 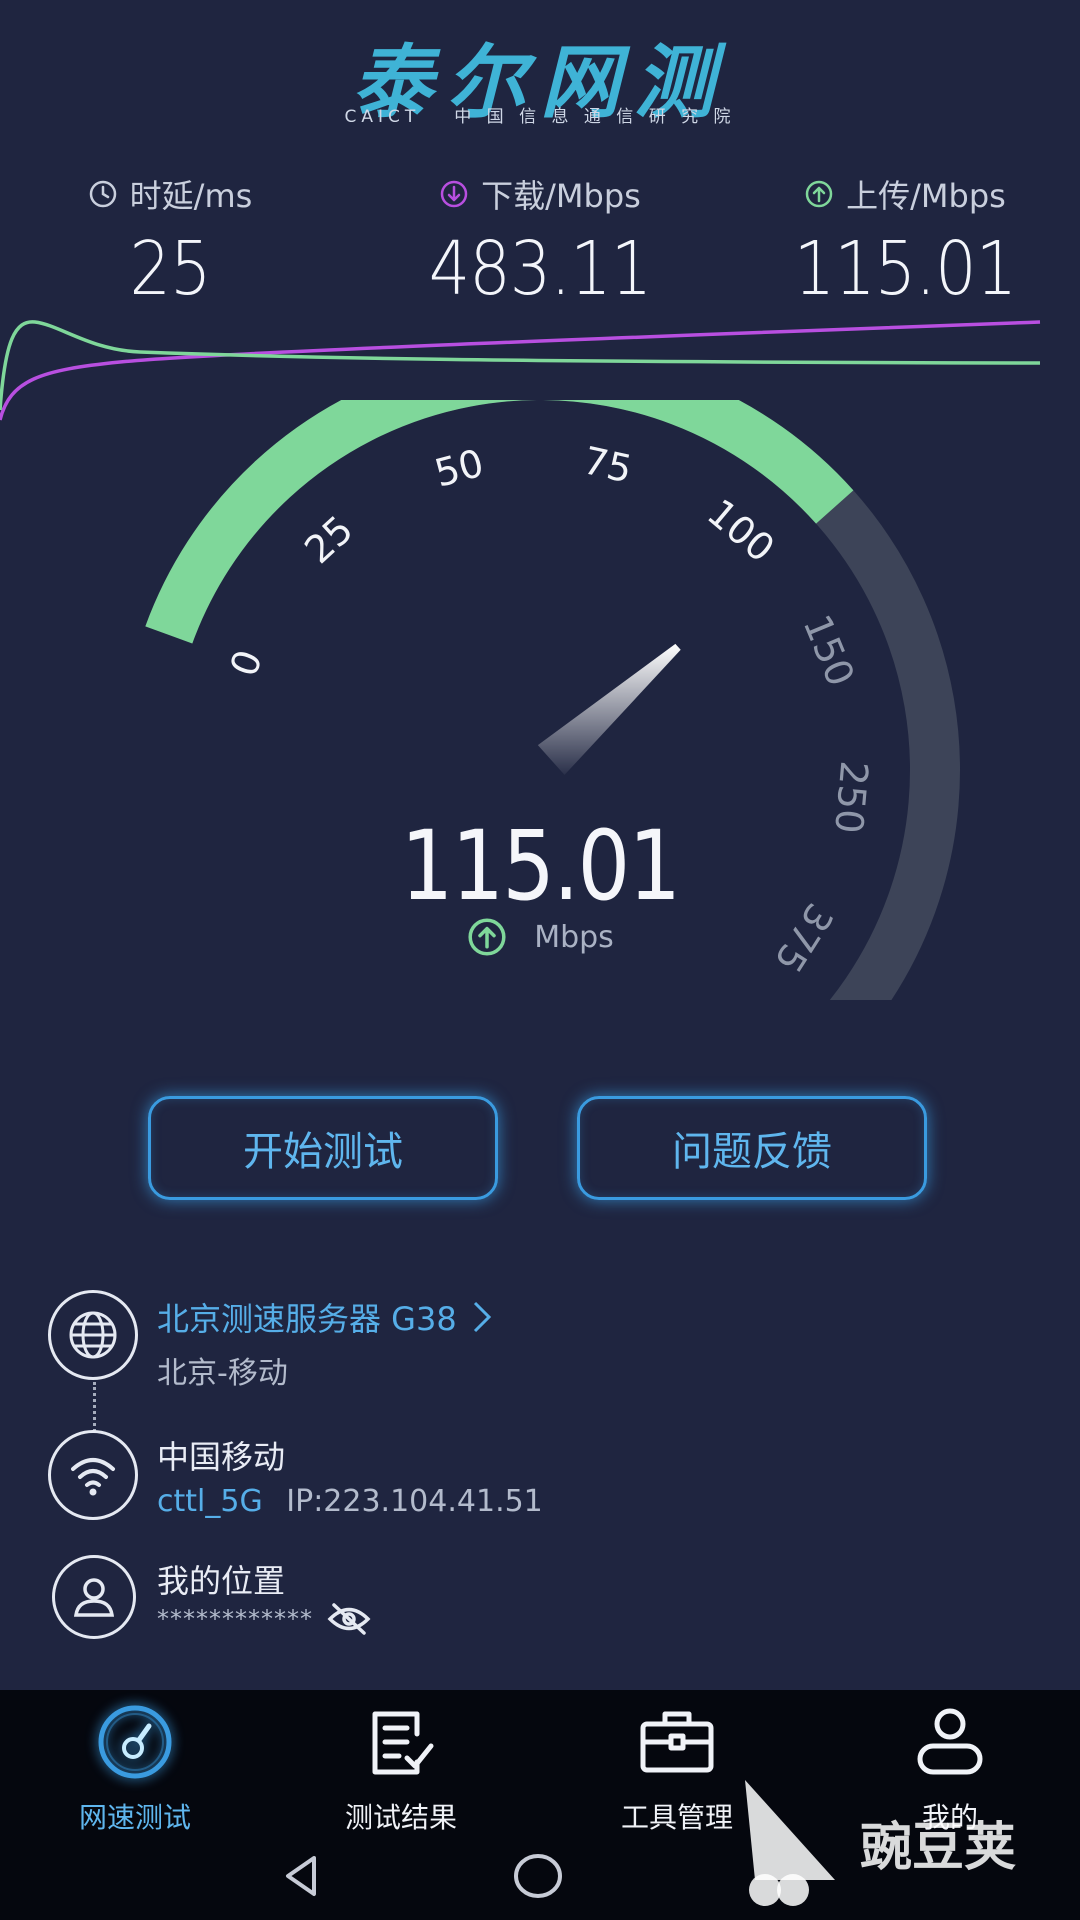 I want to click on app-logo-subtitle: CAICT 中 国 信 息 通 信 研 究 院, so click(x=540, y=114).